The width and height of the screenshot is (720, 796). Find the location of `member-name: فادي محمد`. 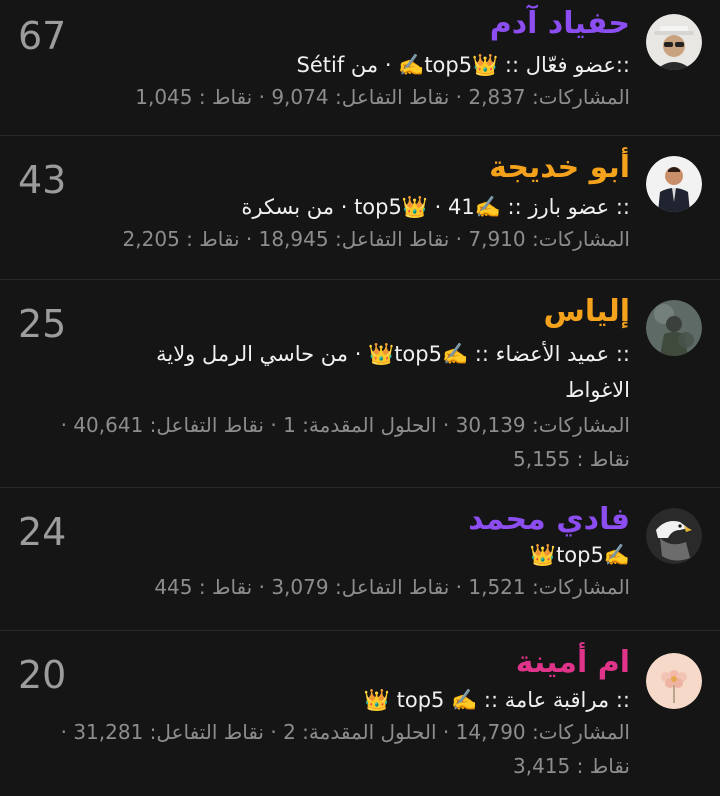

member-name: فادي محمد is located at coordinates (324, 520).